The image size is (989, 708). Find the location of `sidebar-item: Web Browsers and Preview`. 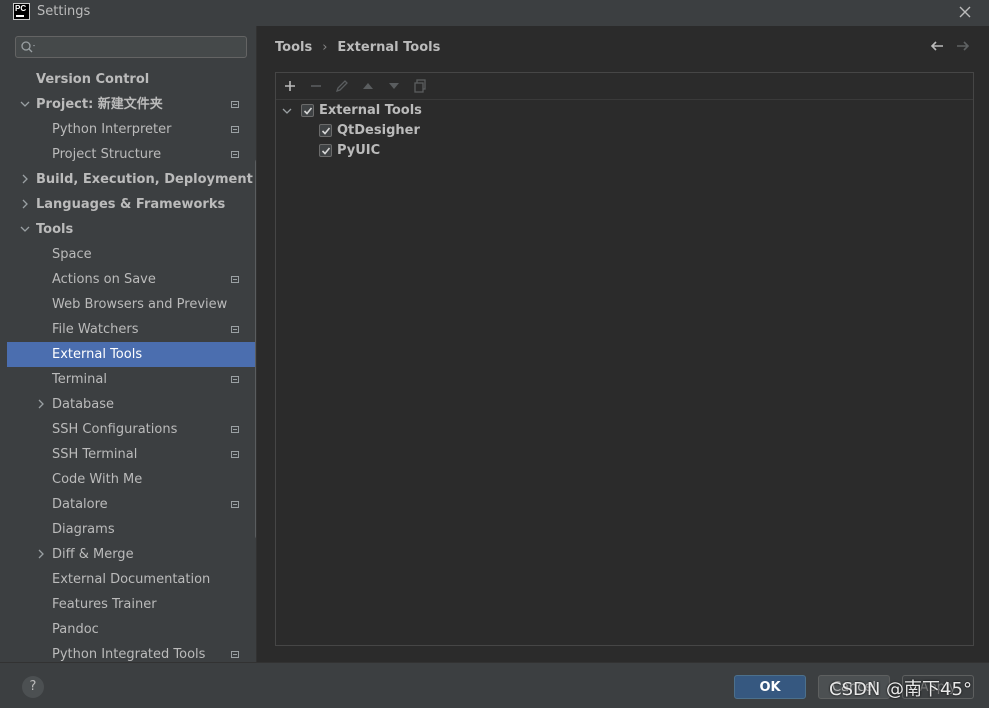

sidebar-item: Web Browsers and Preview is located at coordinates (131, 304).